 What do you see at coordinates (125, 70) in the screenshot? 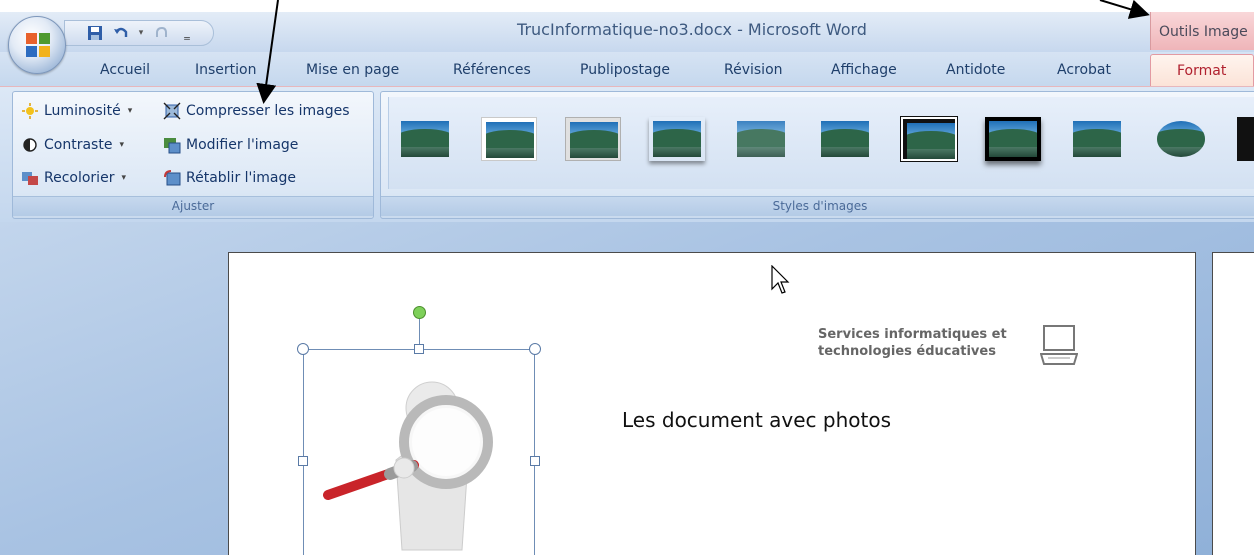
I see `tab-accueil: Accueil` at bounding box center [125, 70].